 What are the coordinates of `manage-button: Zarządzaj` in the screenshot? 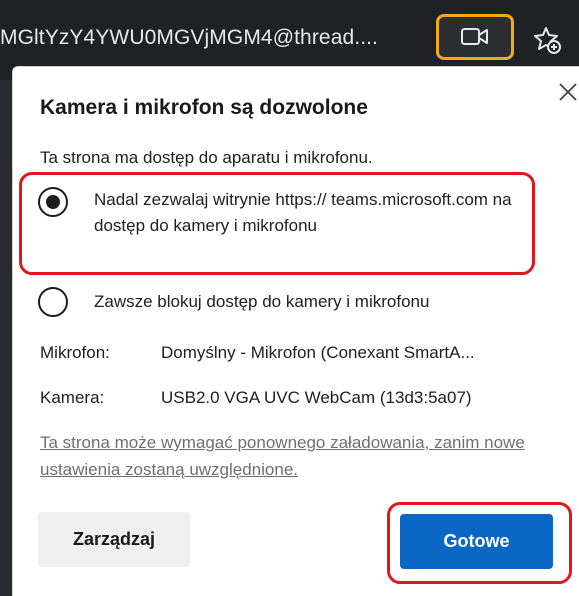 It's located at (114, 539).